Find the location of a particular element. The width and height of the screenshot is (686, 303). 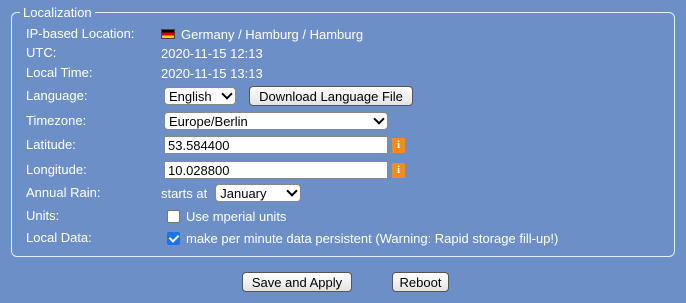

longitude-row: Longitude: i is located at coordinates (346, 170).